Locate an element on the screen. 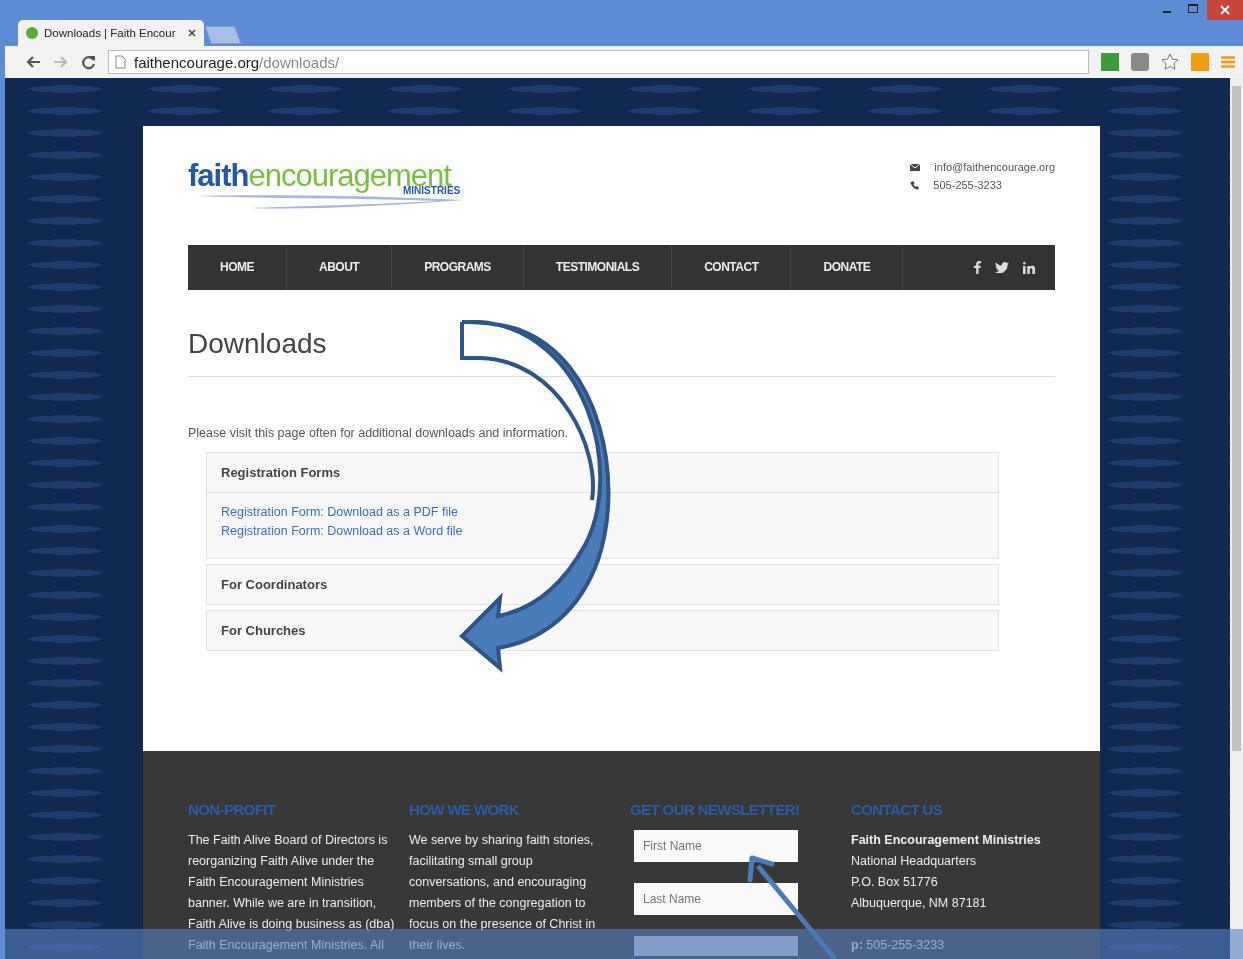 Image resolution: width=1243 pixels, height=959 pixels. tab-title: Downloads | Faith Encour is located at coordinates (110, 33).